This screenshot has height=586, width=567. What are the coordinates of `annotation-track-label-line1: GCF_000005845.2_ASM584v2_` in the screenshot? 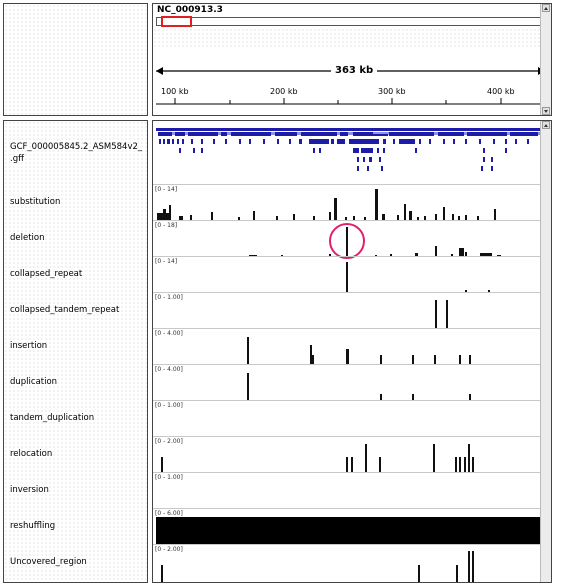 It's located at (76, 147).